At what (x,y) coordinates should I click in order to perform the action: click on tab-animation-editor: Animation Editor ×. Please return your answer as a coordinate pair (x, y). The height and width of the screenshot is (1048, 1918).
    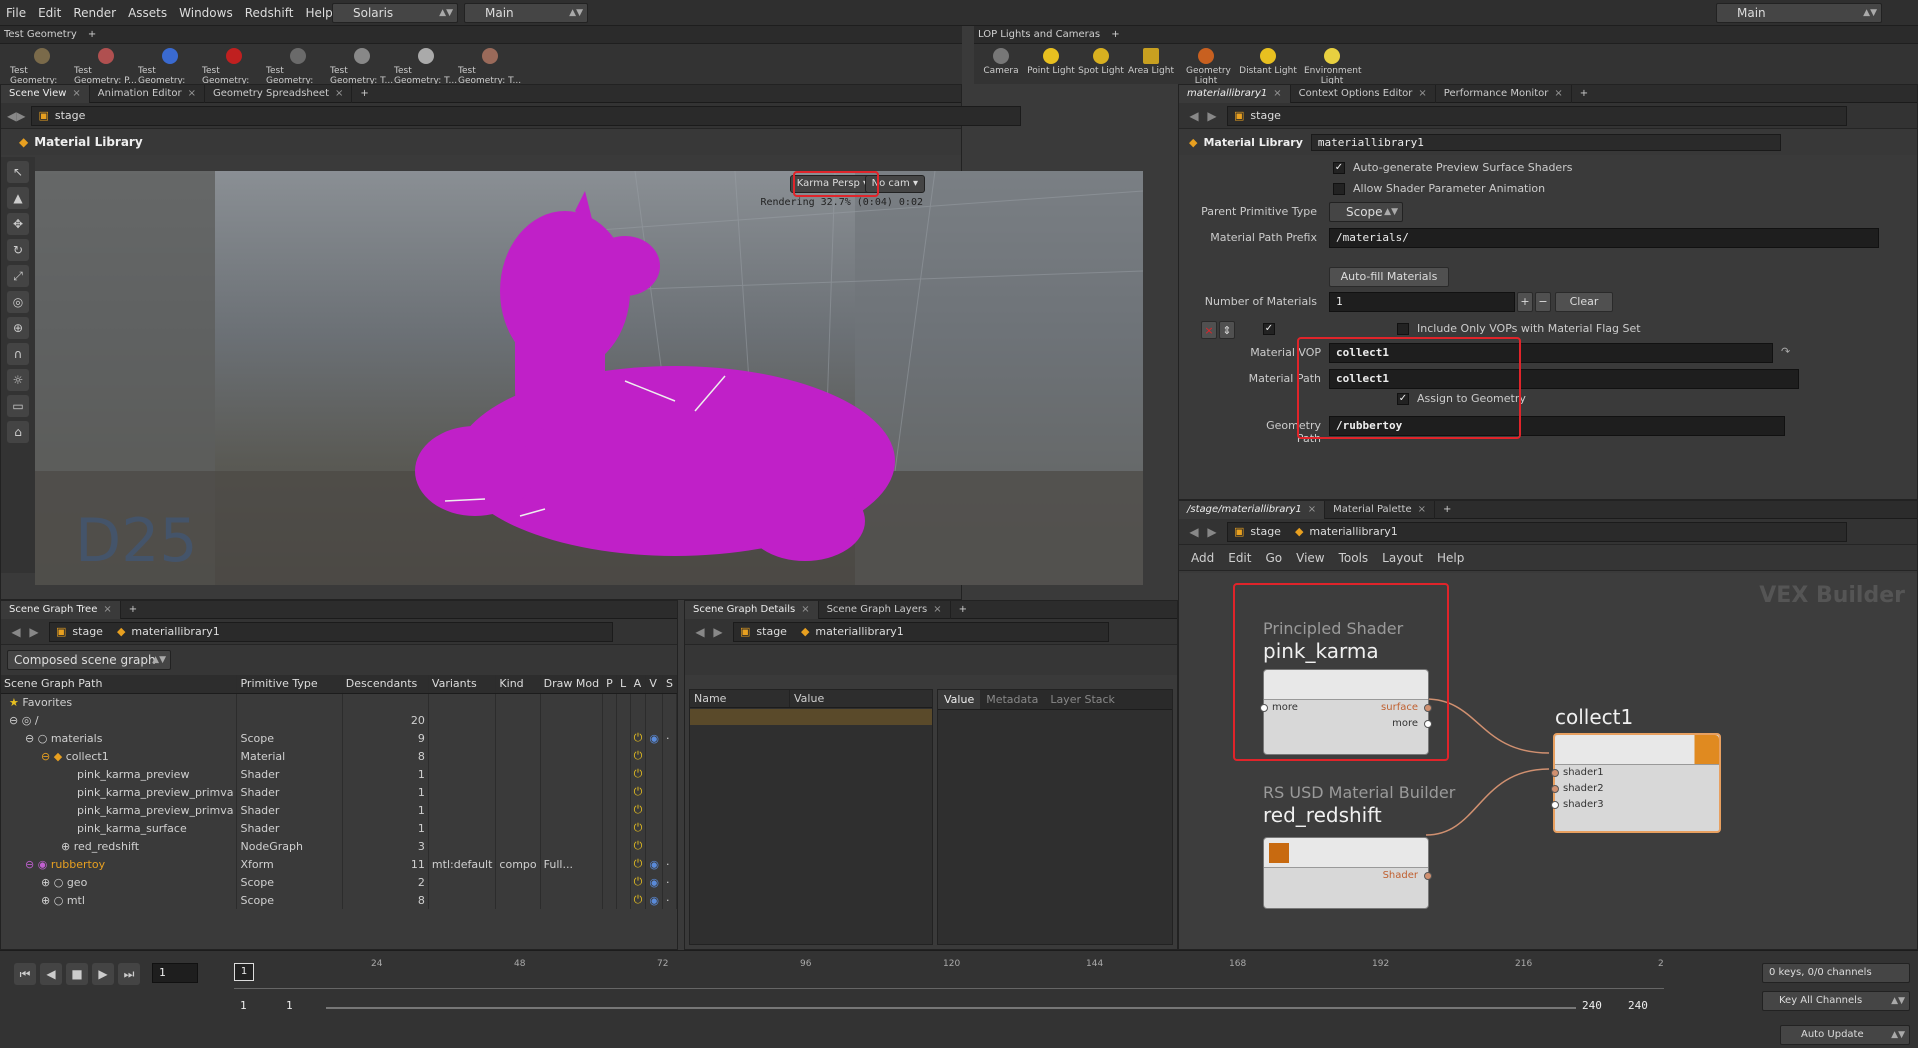
    Looking at the image, I should click on (147, 93).